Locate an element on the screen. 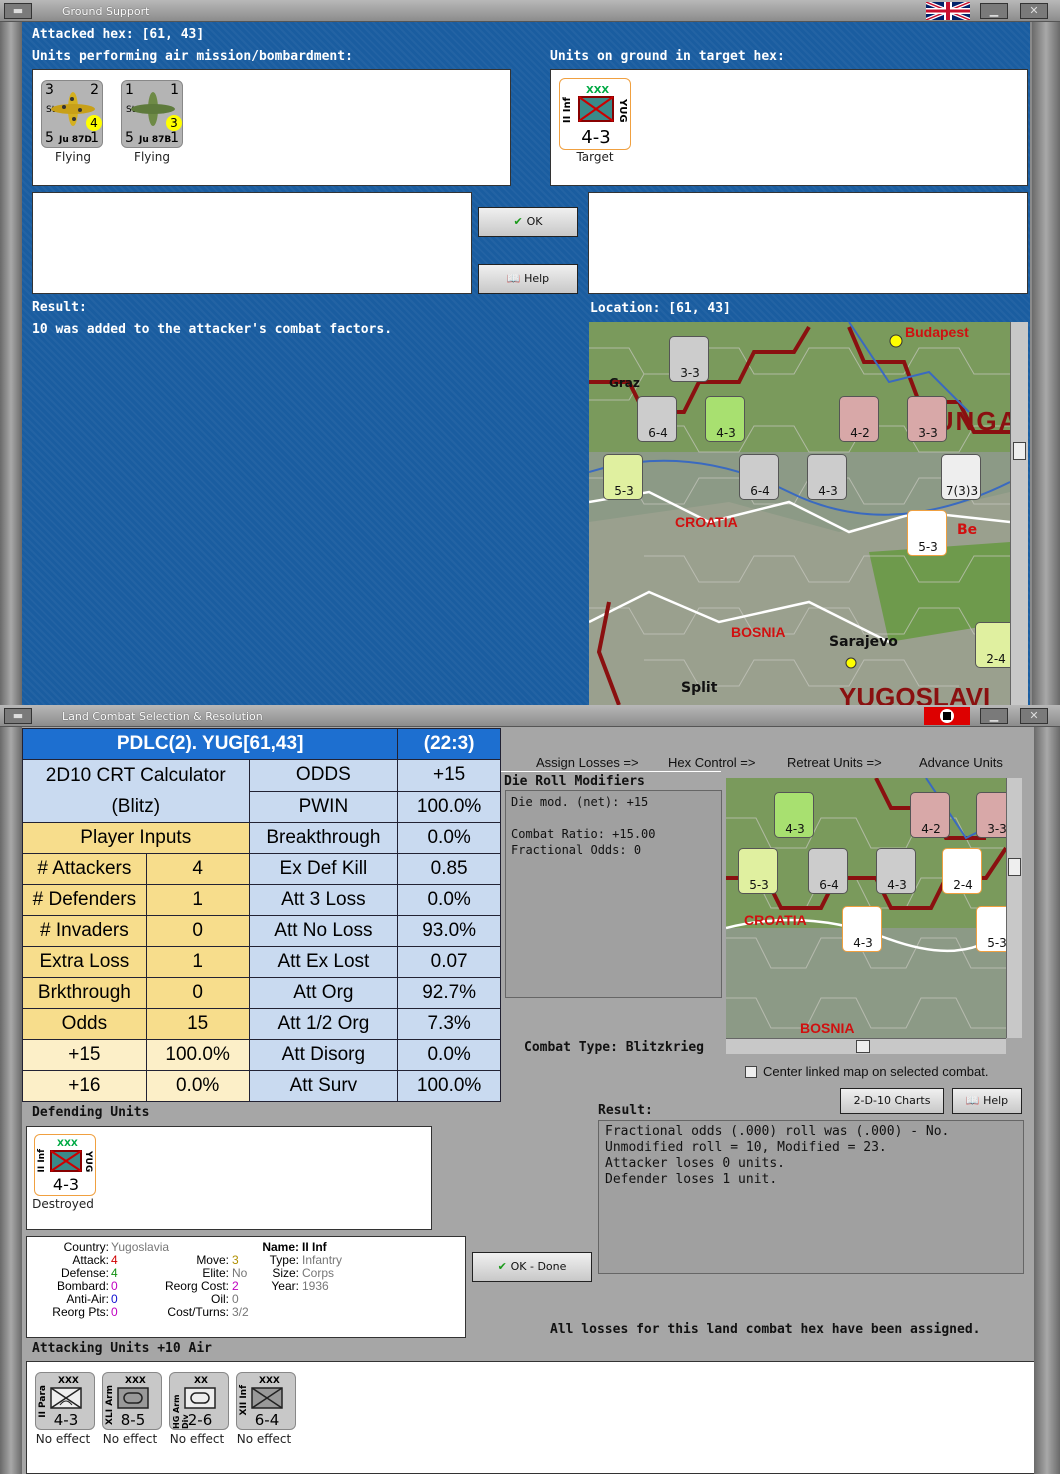 The image size is (1060, 1474). step-assign-losses: Assign Losses => is located at coordinates (587, 762).